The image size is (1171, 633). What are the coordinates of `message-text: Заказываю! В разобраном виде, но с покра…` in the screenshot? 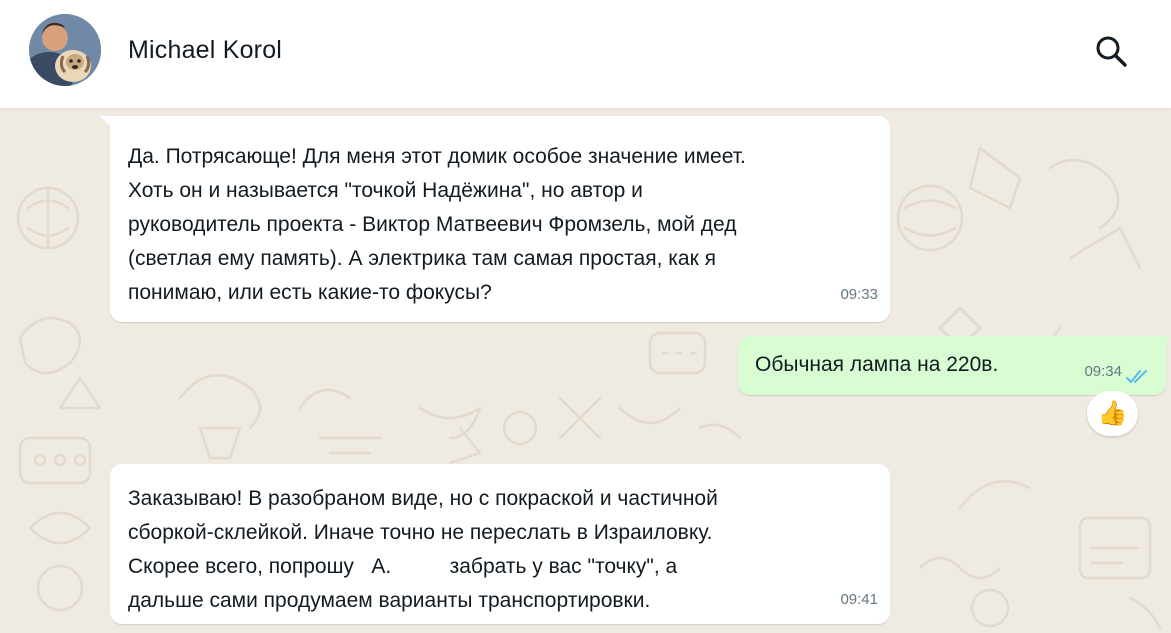 It's located at (423, 549).